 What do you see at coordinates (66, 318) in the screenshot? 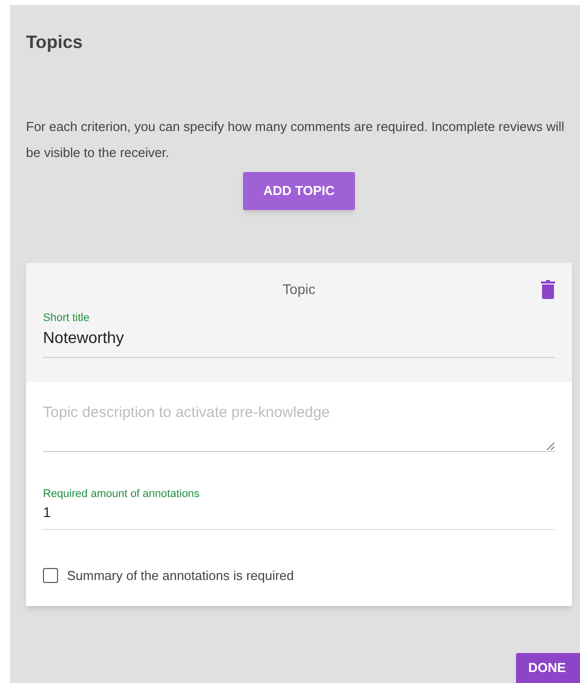
I see `field-label: Short title` at bounding box center [66, 318].